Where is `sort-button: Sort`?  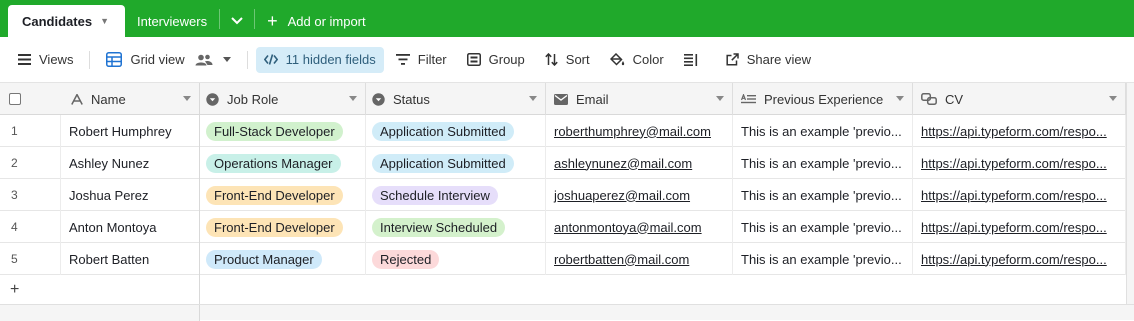 sort-button: Sort is located at coordinates (567, 60).